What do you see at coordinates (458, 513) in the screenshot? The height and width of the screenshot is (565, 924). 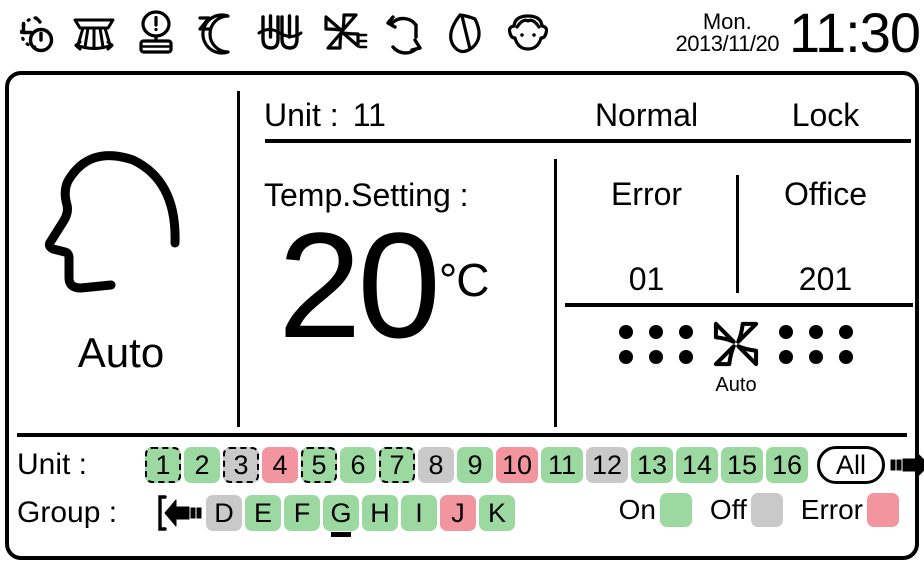 I see `group-cell: J` at bounding box center [458, 513].